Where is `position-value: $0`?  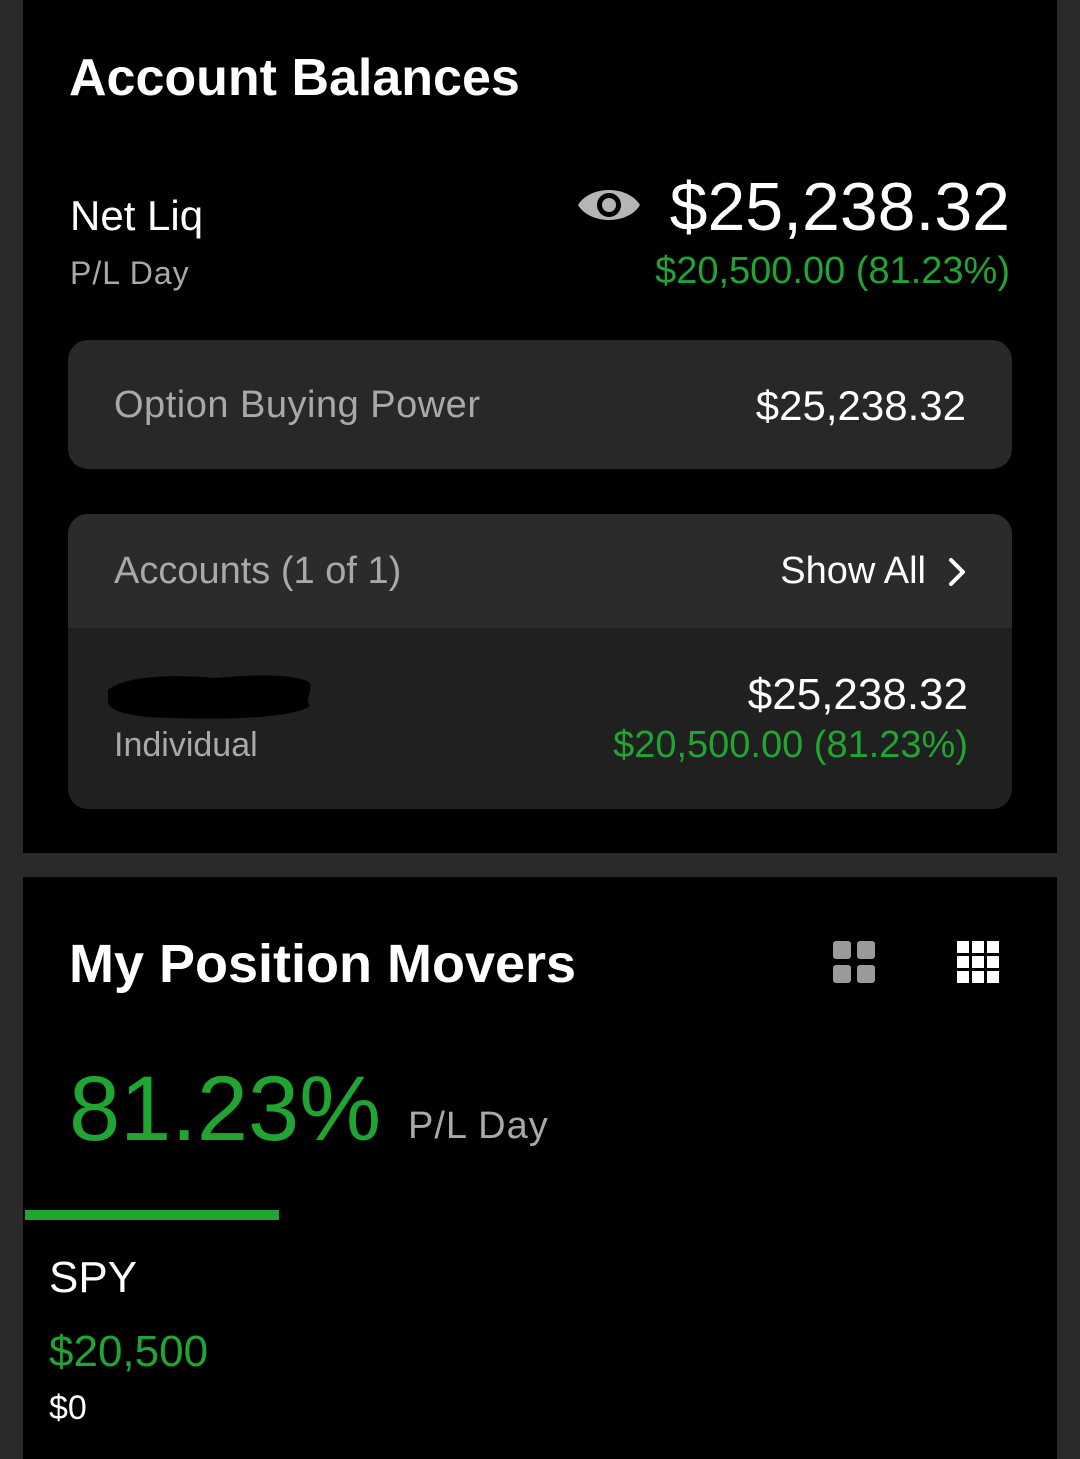 position-value: $0 is located at coordinates (68, 1408).